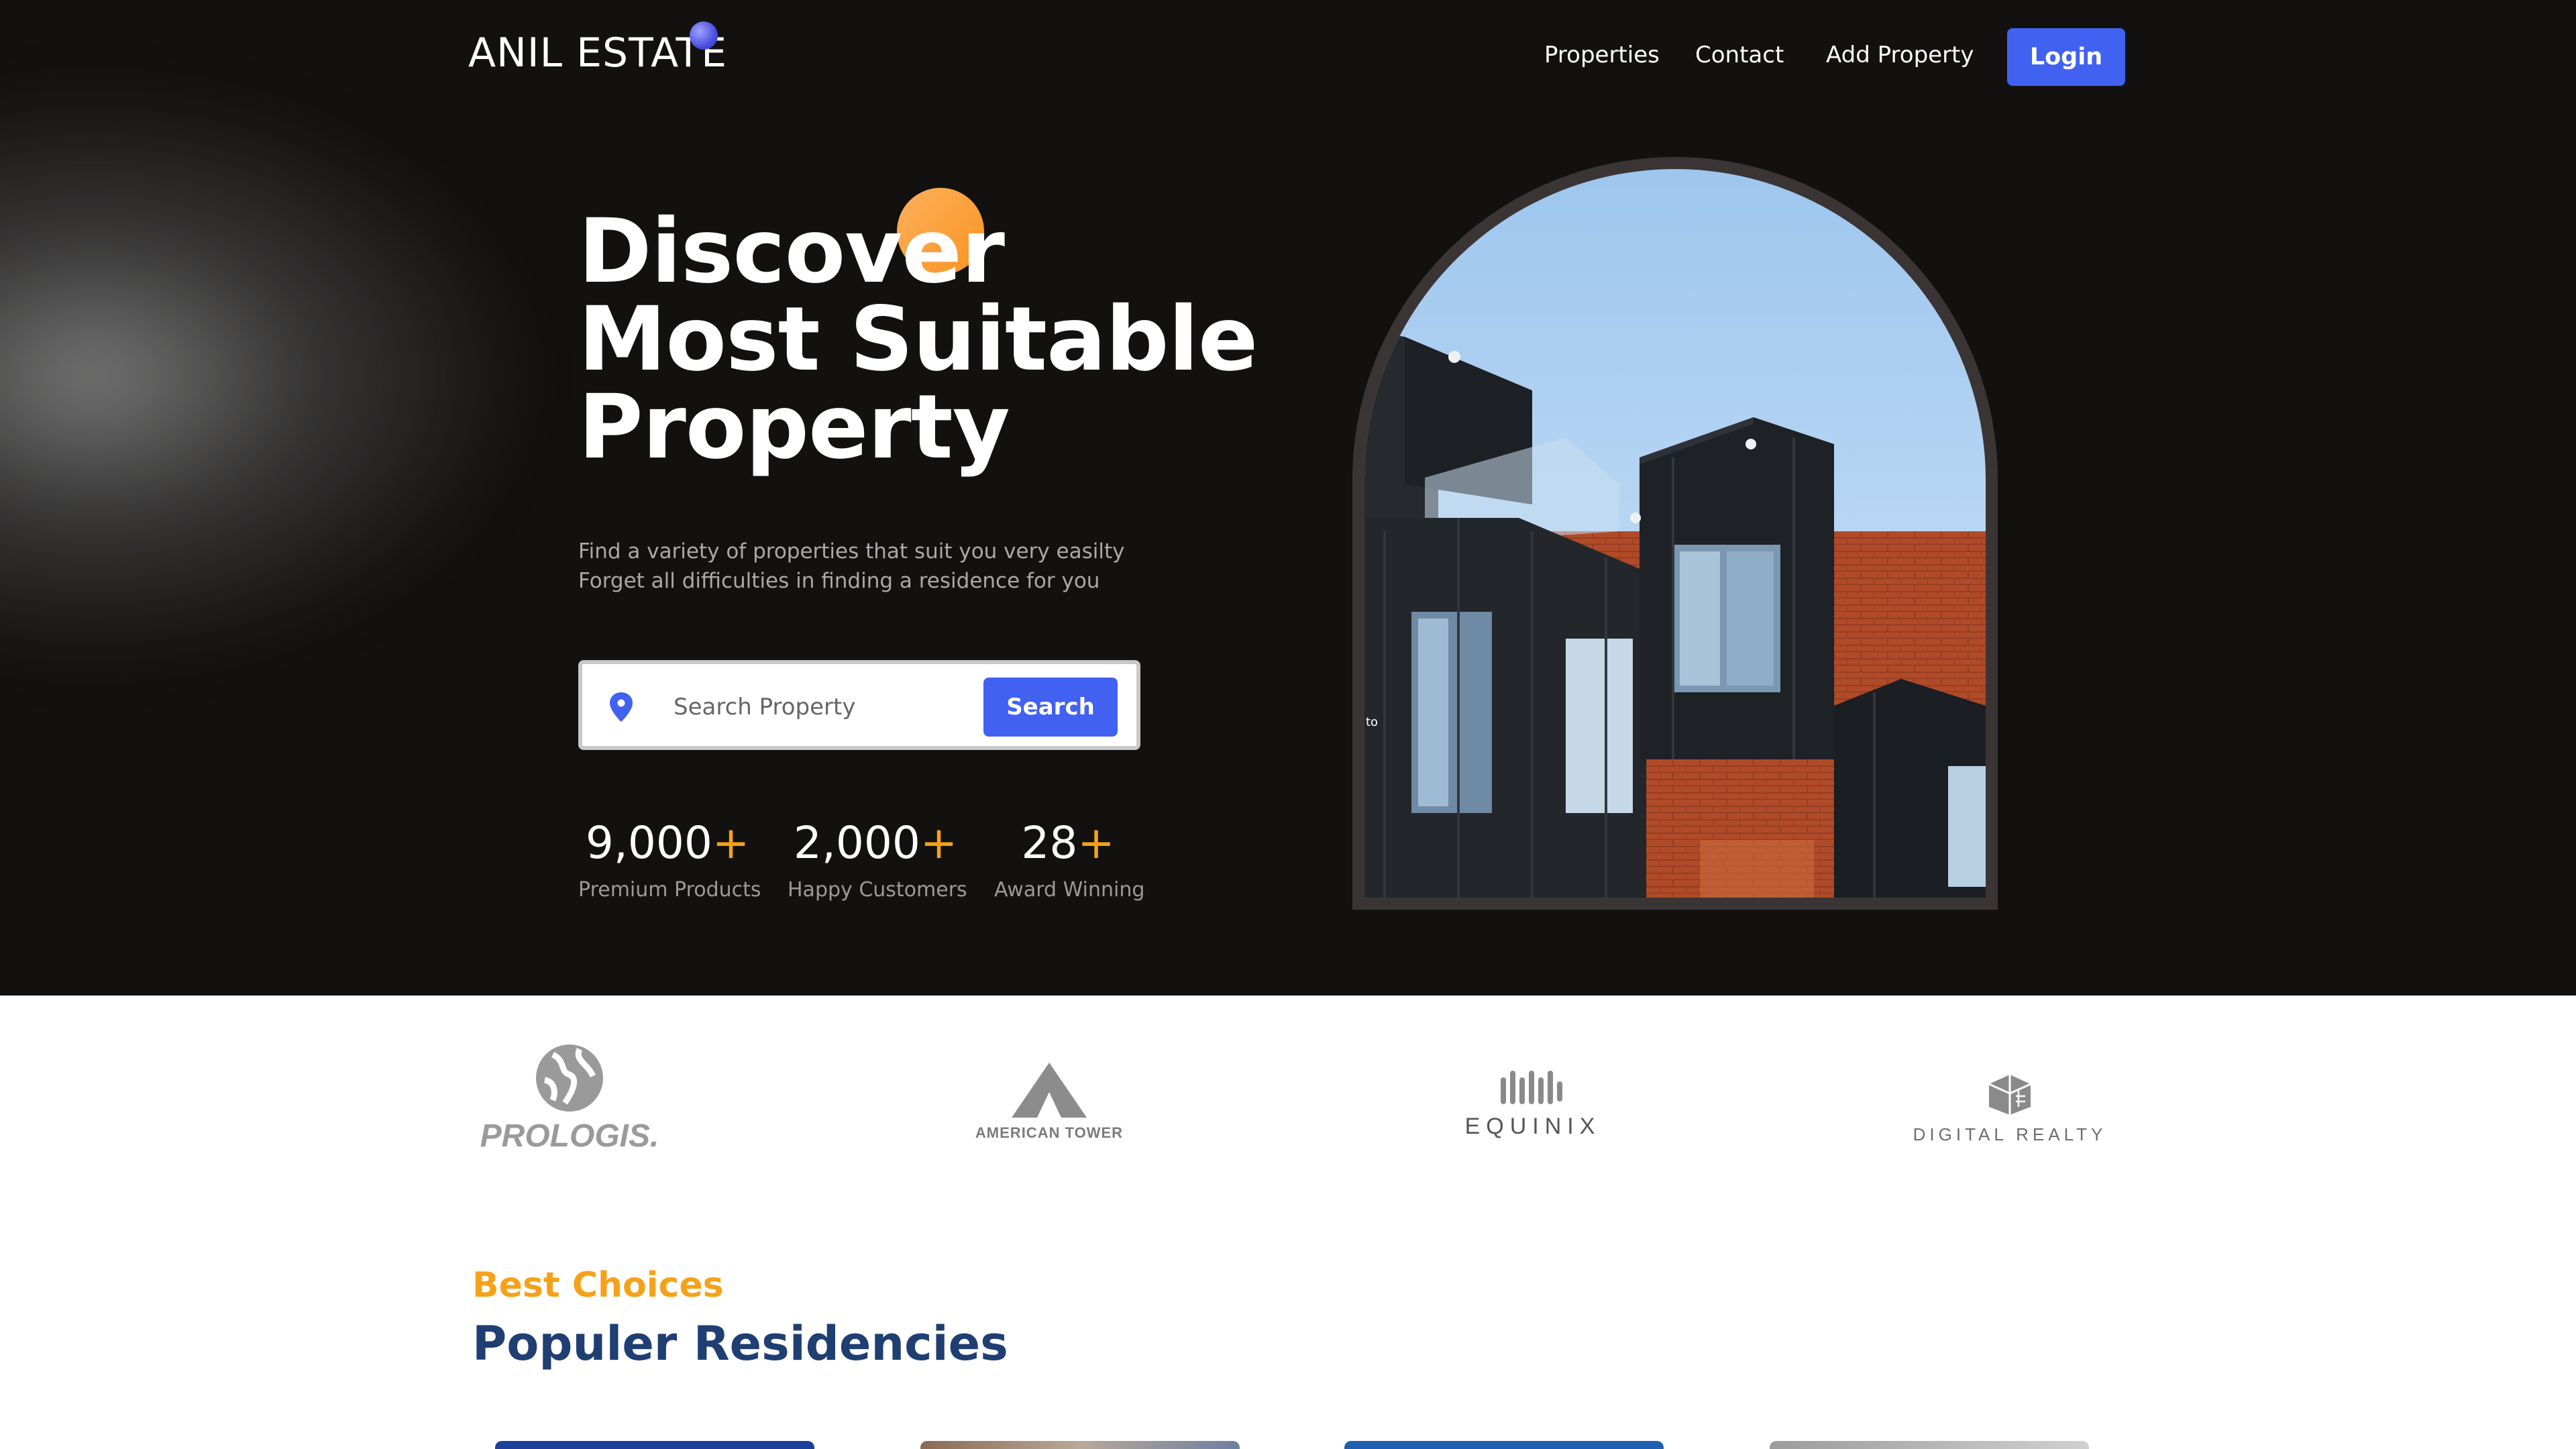 The image size is (2576, 1449). What do you see at coordinates (1531, 1087) in the screenshot?
I see `equinix-bars-icon` at bounding box center [1531, 1087].